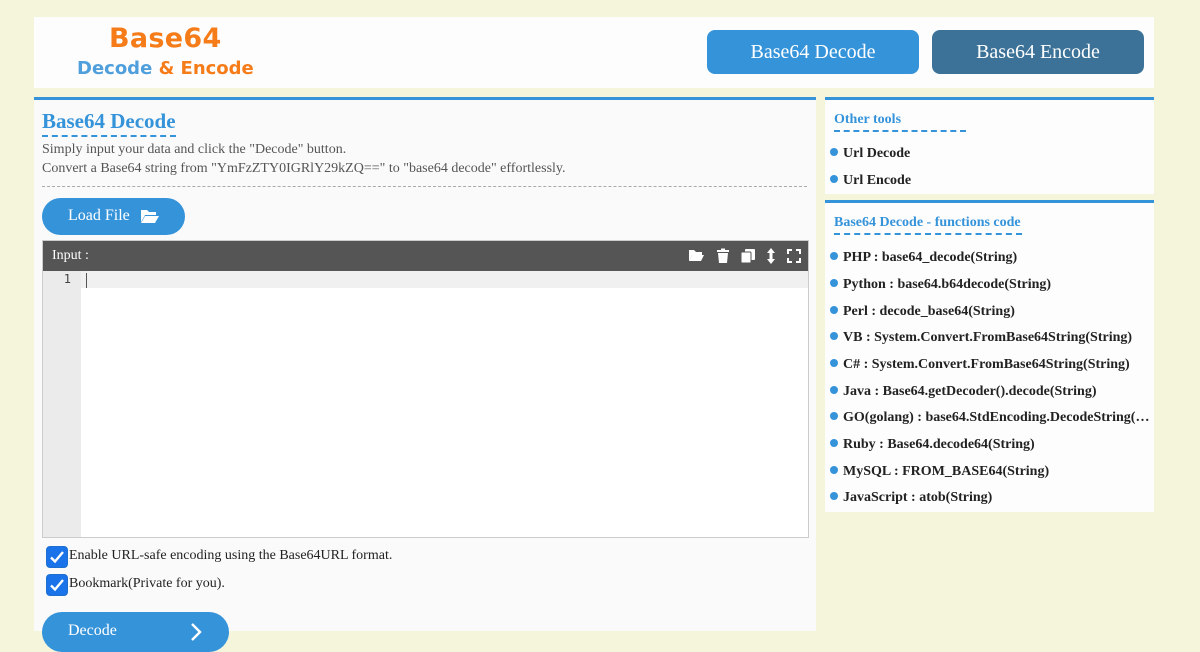 The height and width of the screenshot is (652, 1200). I want to click on line-number-gutter, so click(62, 404).